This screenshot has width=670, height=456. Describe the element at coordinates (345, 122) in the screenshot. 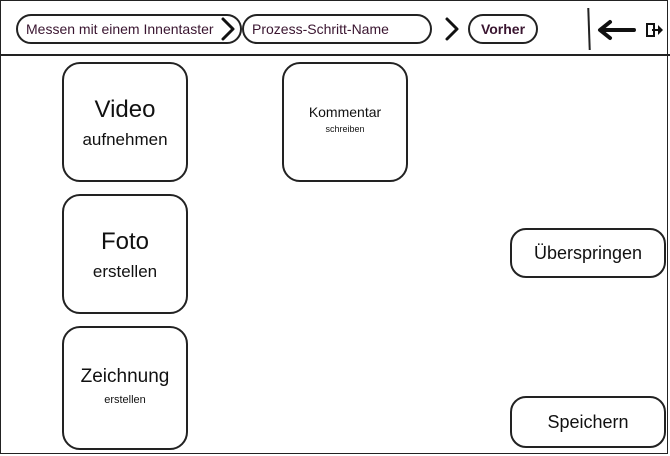

I see `write-comment-button: Kommentar schreiben` at that location.